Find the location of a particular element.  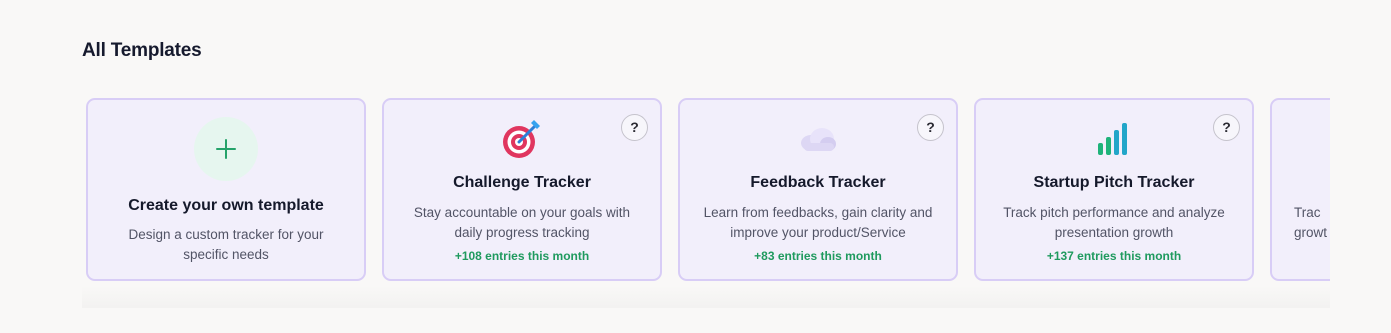

plus-icon is located at coordinates (226, 149).